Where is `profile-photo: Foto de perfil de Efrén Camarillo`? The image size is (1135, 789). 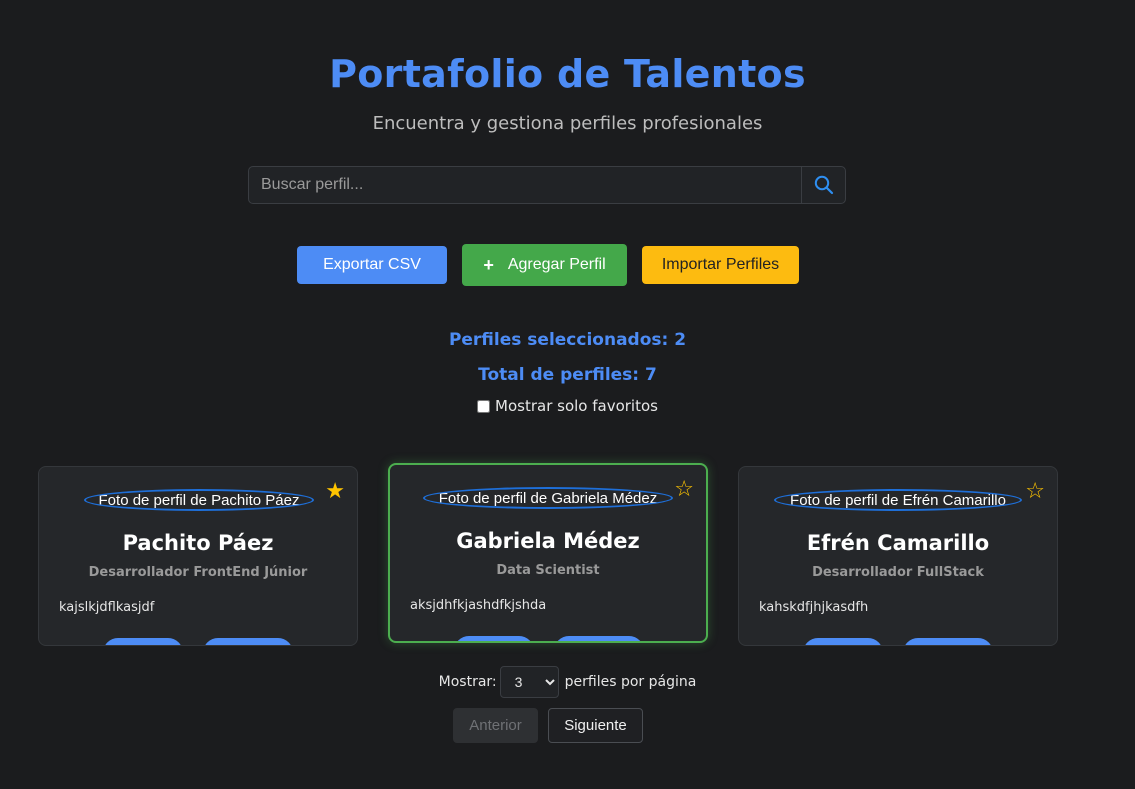 profile-photo: Foto de perfil de Efrén Camarillo is located at coordinates (898, 500).